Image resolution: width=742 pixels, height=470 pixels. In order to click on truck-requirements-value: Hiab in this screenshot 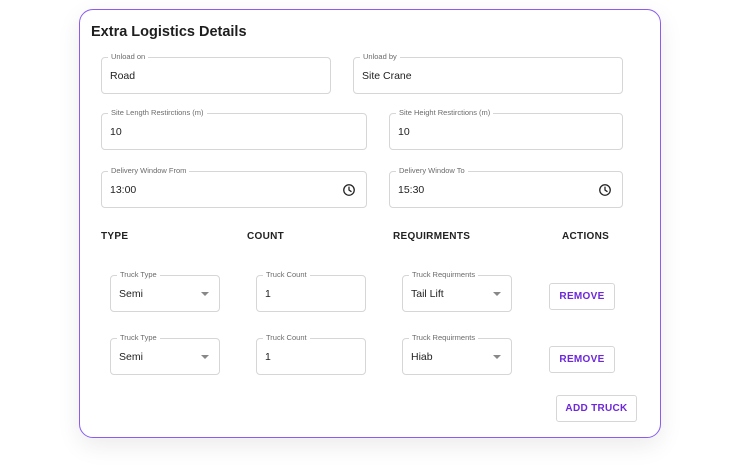, I will do `click(422, 356)`.